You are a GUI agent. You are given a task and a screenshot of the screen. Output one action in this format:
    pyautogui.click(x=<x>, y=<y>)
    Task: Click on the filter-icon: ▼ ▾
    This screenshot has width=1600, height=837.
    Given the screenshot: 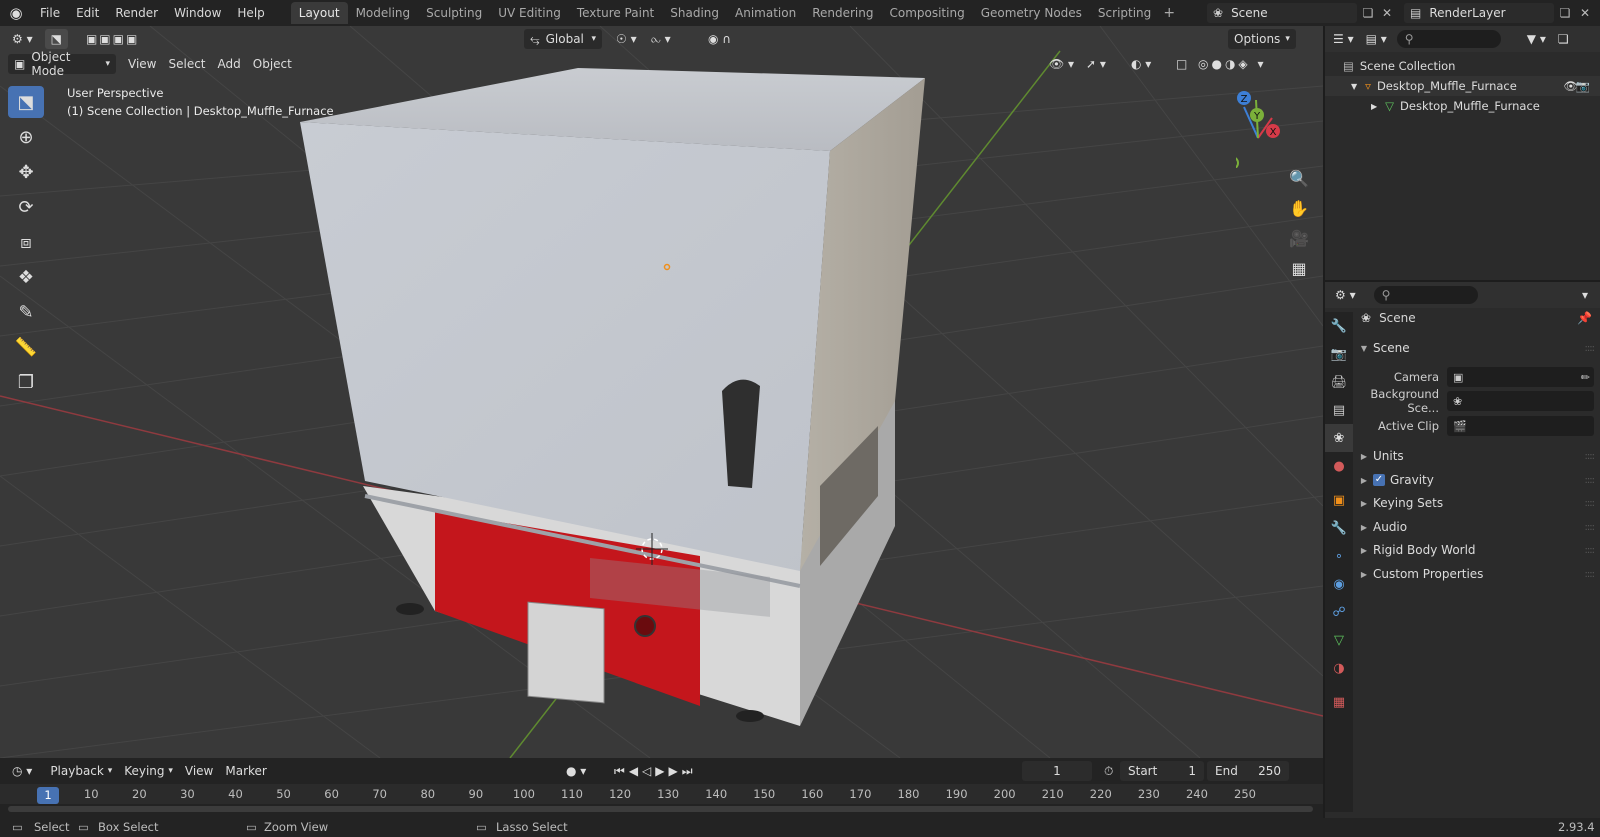 What is the action you would take?
    pyautogui.click(x=1536, y=39)
    